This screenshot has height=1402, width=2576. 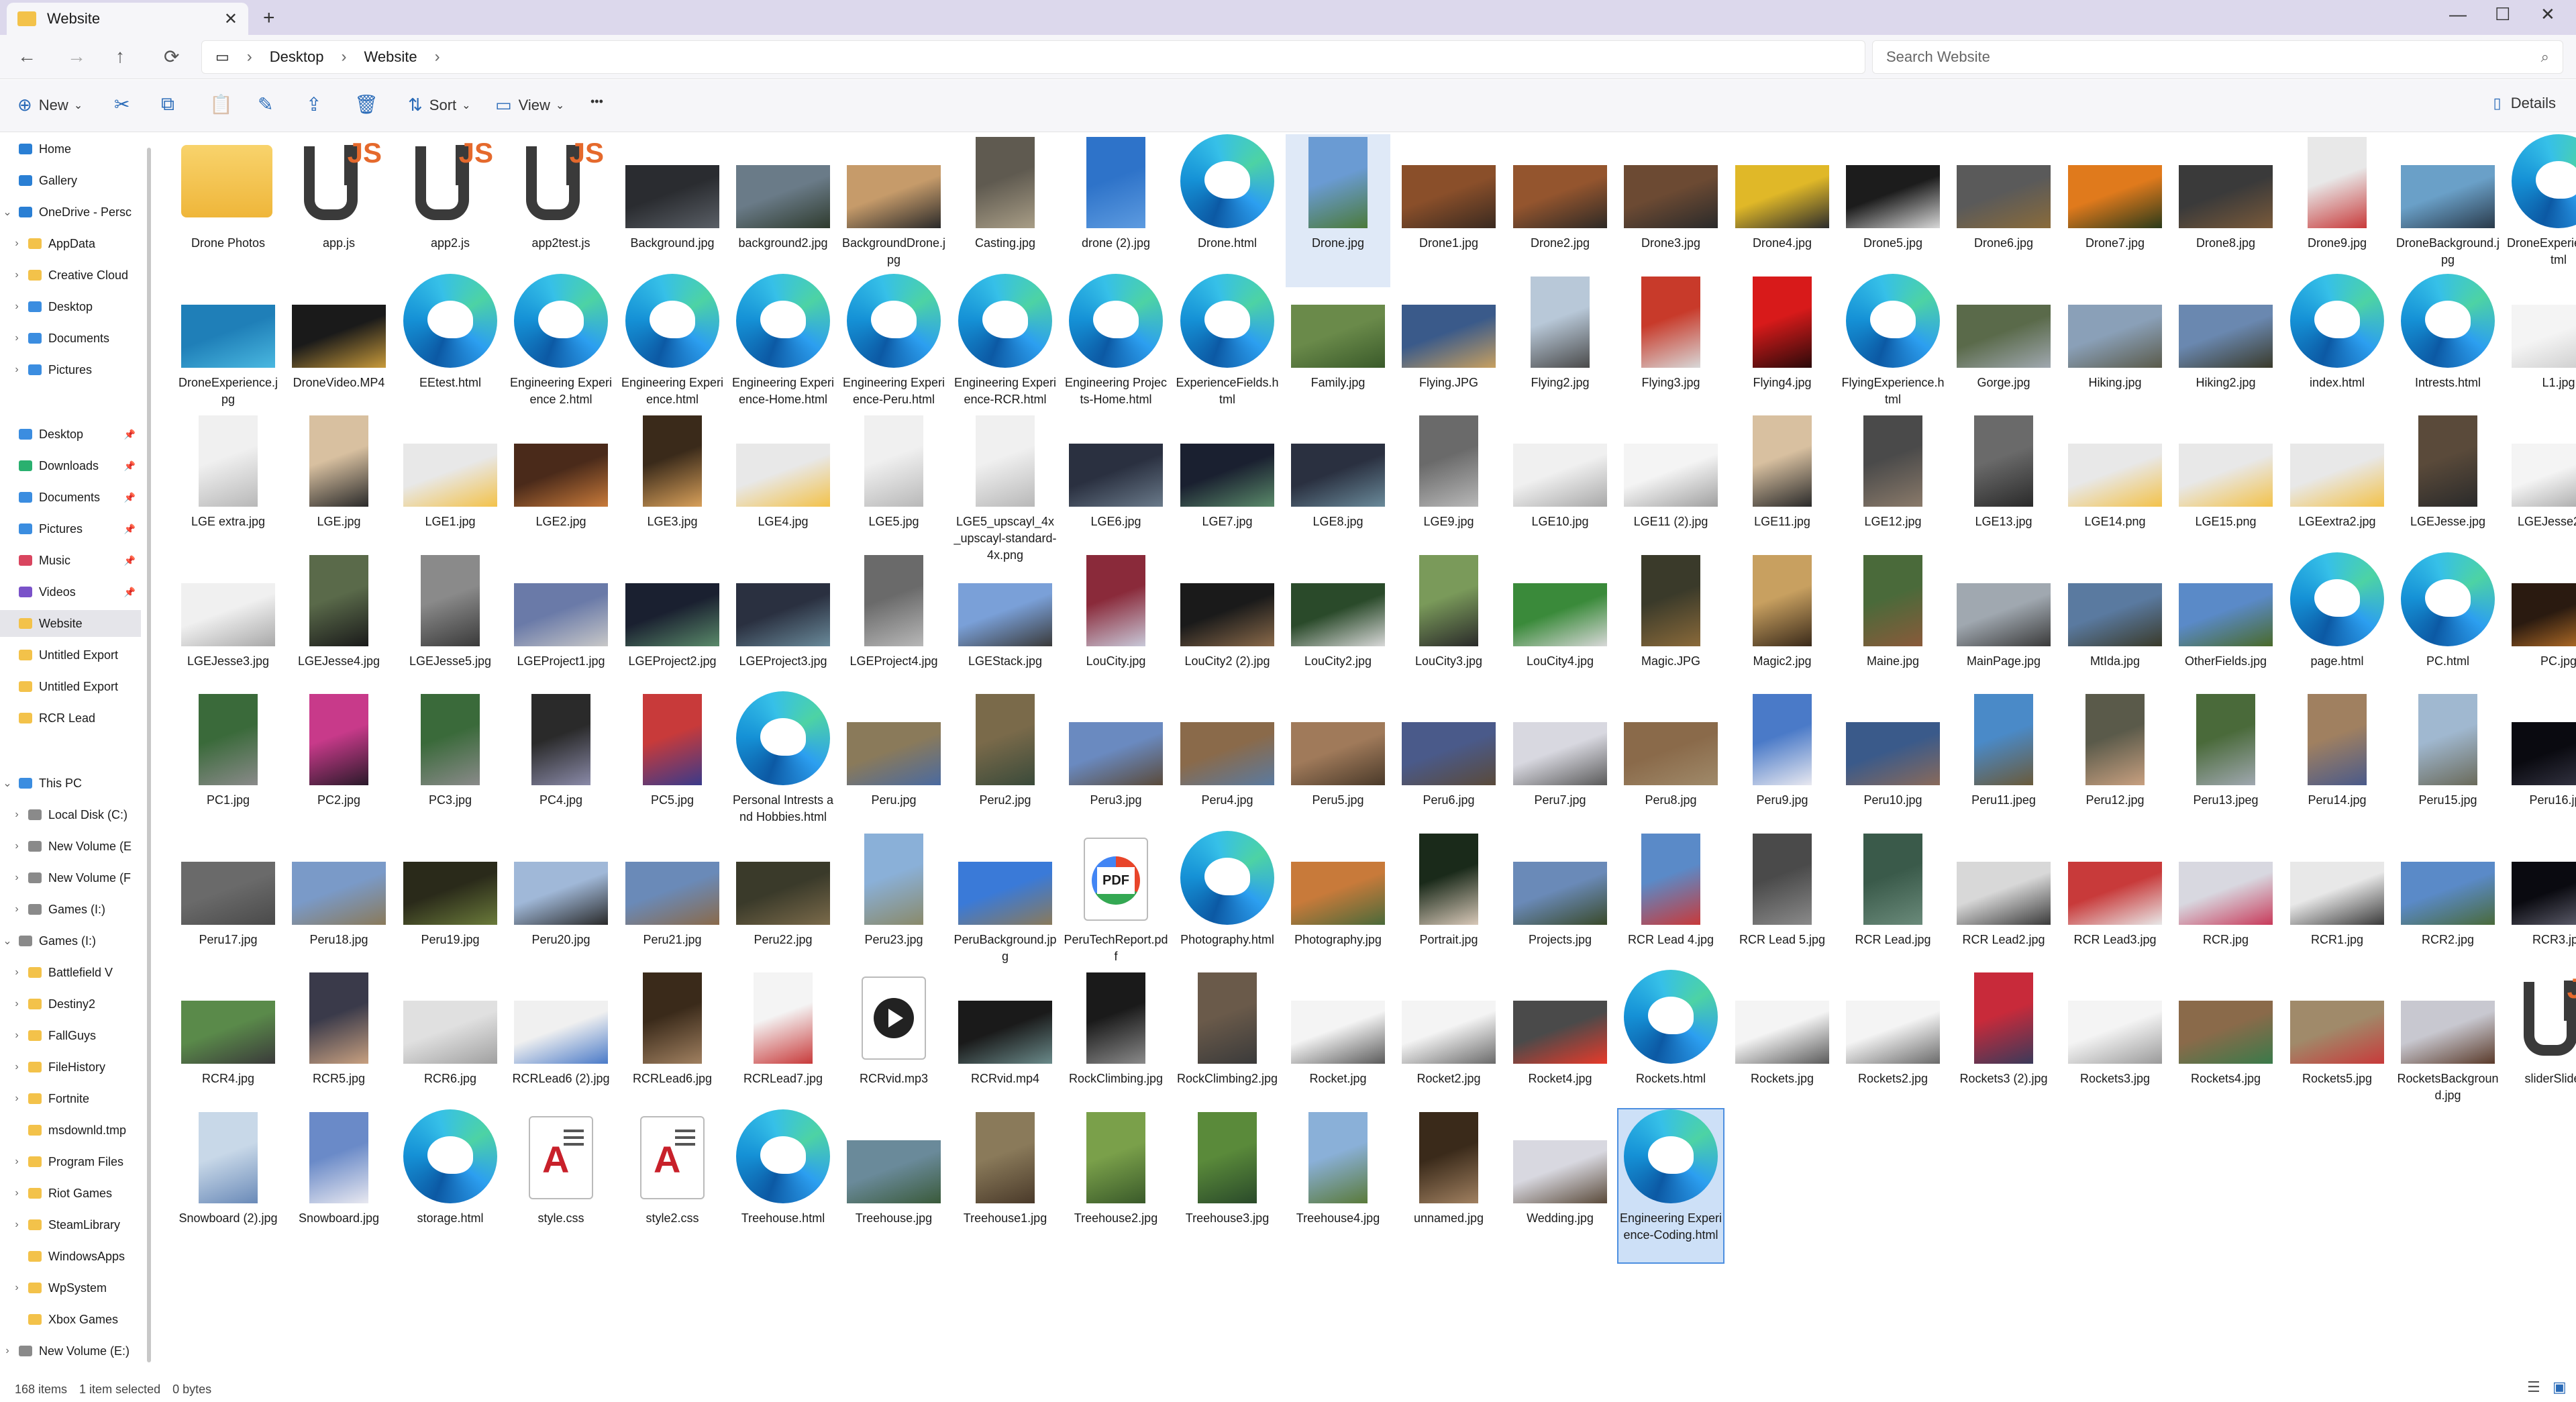 I want to click on nav-item: › Desktop, so click(x=77, y=306).